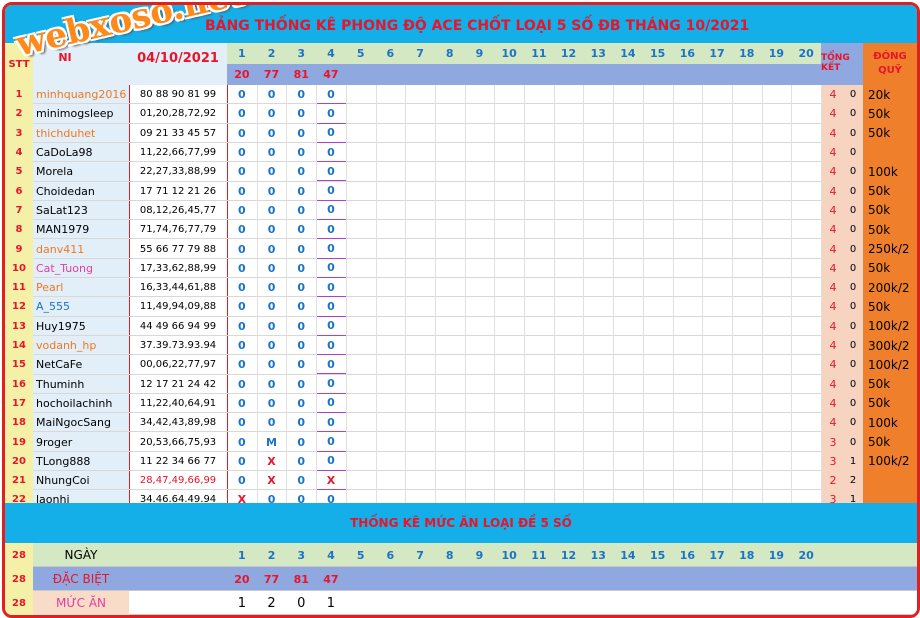  Describe the element at coordinates (657, 53) in the screenshot. I see `day-header-15: 15` at that location.